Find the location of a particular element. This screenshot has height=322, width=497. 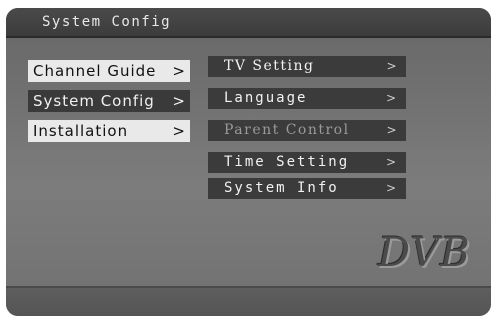

bottom-bar is located at coordinates (248, 301).